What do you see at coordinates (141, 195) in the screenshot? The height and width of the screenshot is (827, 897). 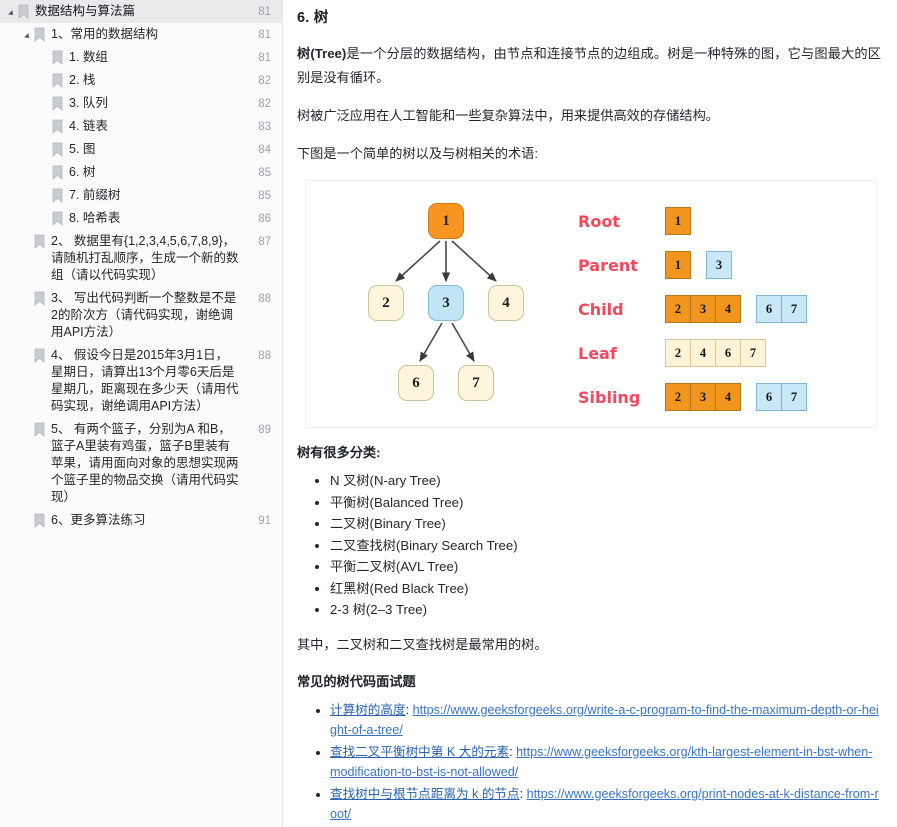 I see `bookmark-item: 7. 前缀树 85` at bounding box center [141, 195].